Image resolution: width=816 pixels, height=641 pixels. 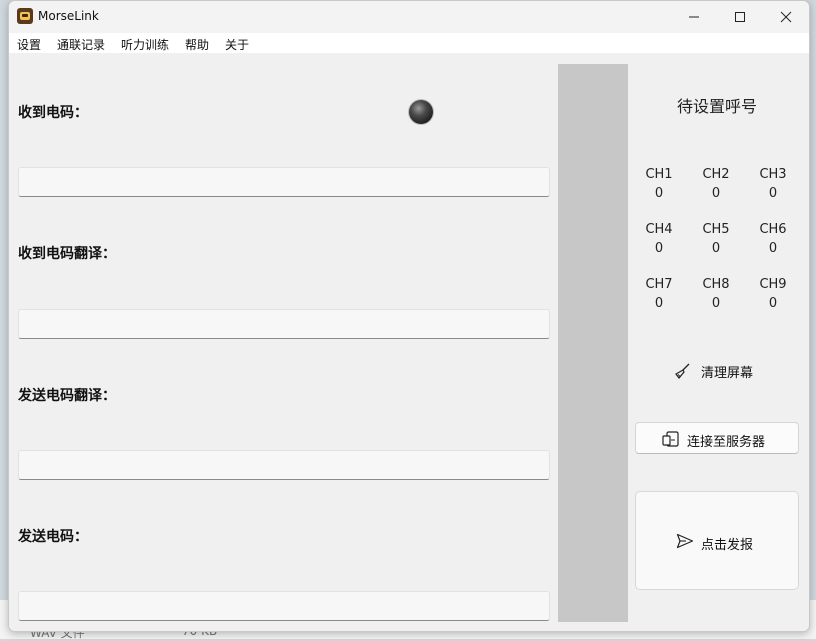 I want to click on callsign-title: 待设置呼号, so click(x=716, y=106).